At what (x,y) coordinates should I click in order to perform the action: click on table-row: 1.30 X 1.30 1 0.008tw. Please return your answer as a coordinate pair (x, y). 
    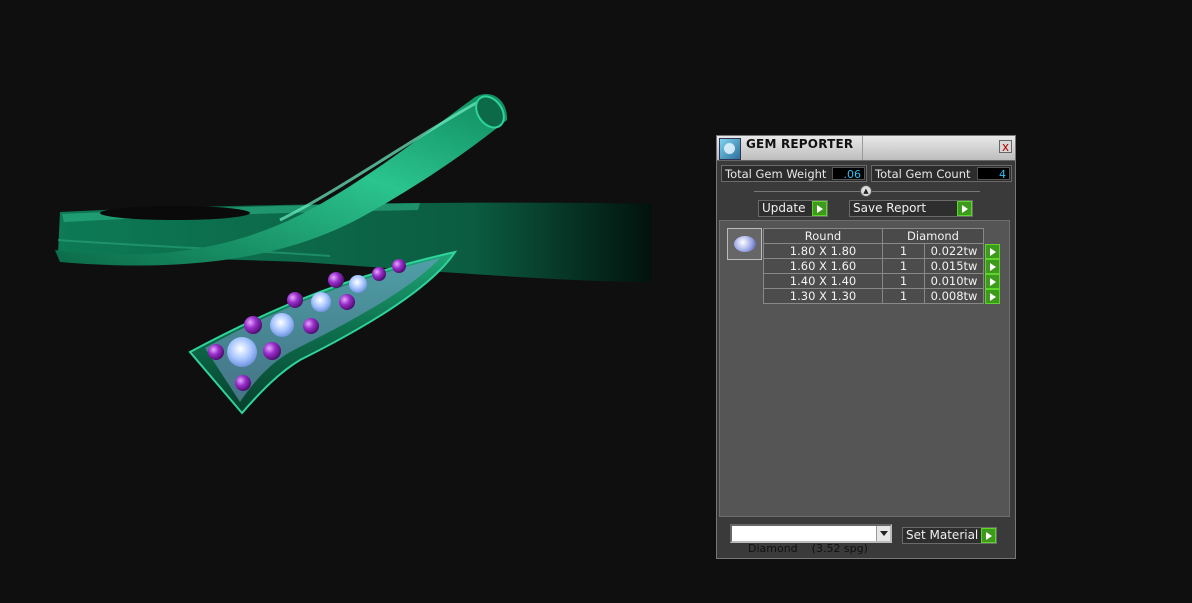
    Looking at the image, I should click on (882, 296).